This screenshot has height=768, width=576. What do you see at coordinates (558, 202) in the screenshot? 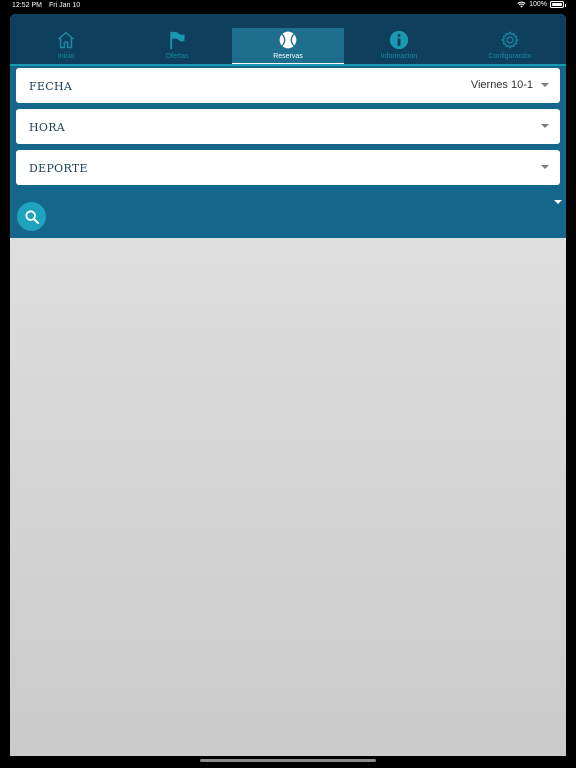
I see `collapse-filters-icon` at bounding box center [558, 202].